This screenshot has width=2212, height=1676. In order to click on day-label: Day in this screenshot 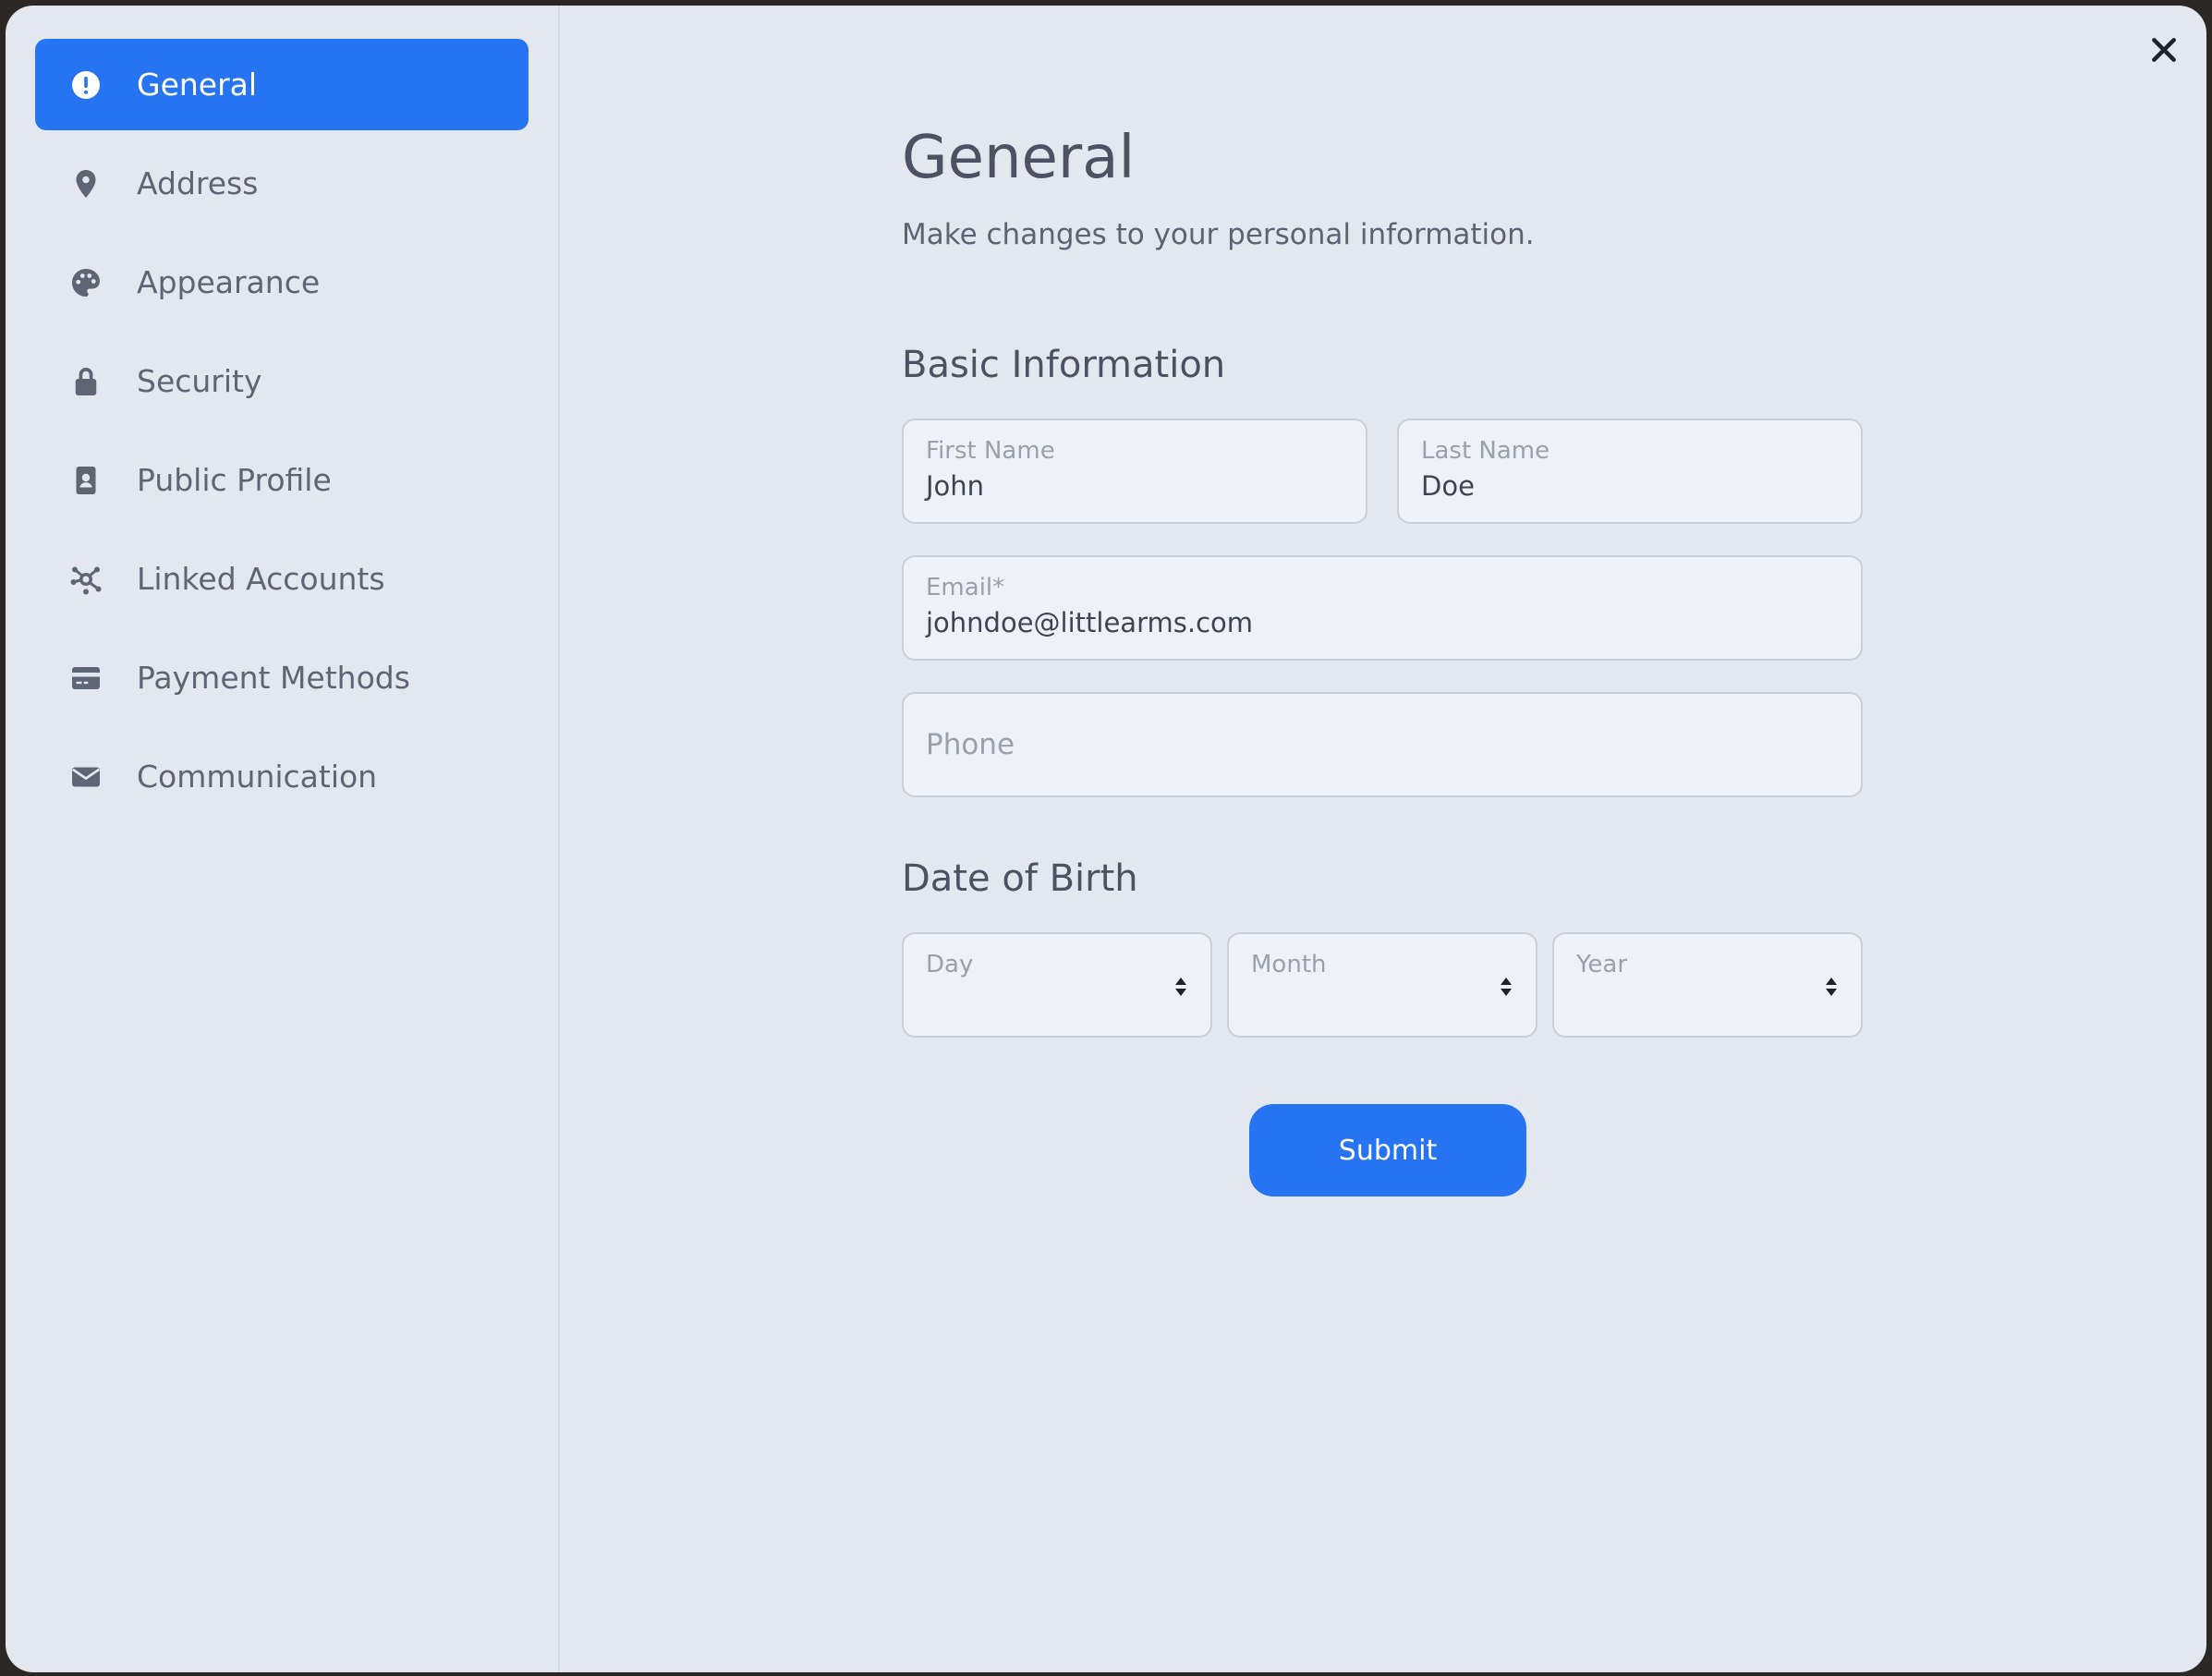, I will do `click(950, 965)`.